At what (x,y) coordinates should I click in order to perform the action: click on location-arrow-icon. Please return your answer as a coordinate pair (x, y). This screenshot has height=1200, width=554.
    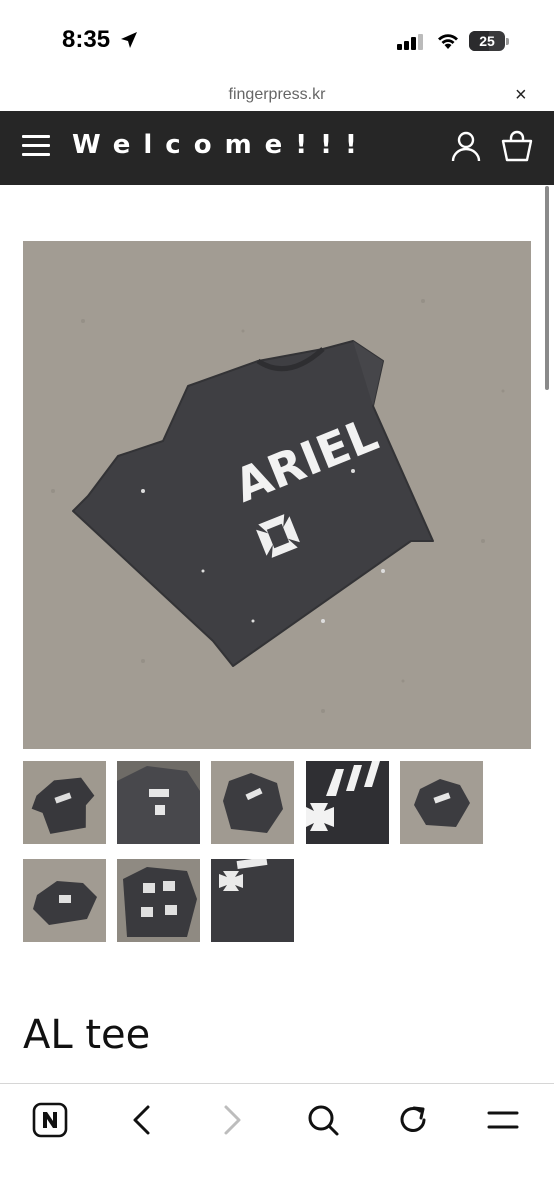
    Looking at the image, I should click on (129, 40).